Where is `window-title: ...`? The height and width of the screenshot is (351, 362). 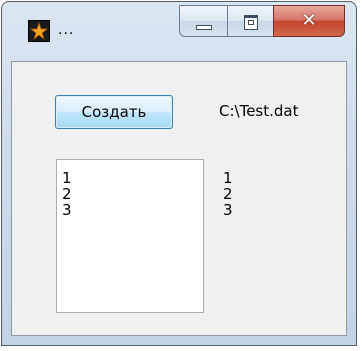
window-title: ... is located at coordinates (66, 30).